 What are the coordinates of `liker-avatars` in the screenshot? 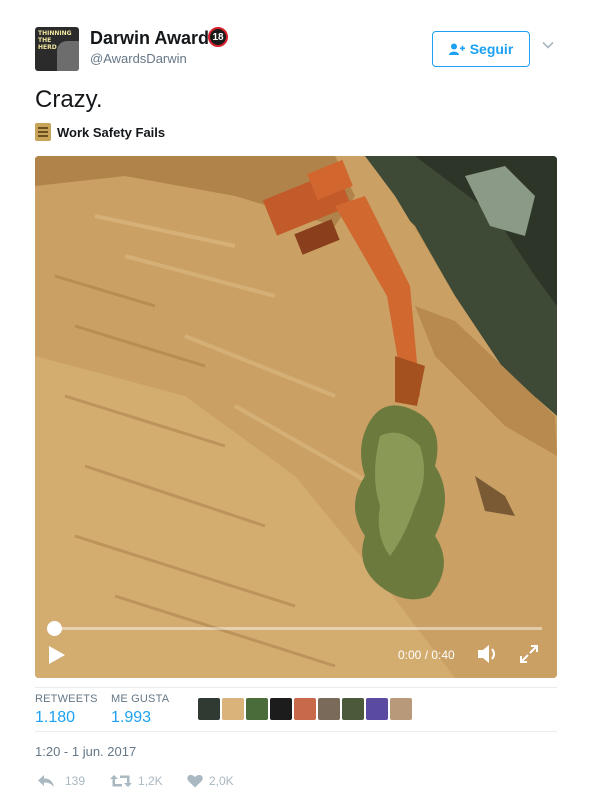 It's located at (305, 709).